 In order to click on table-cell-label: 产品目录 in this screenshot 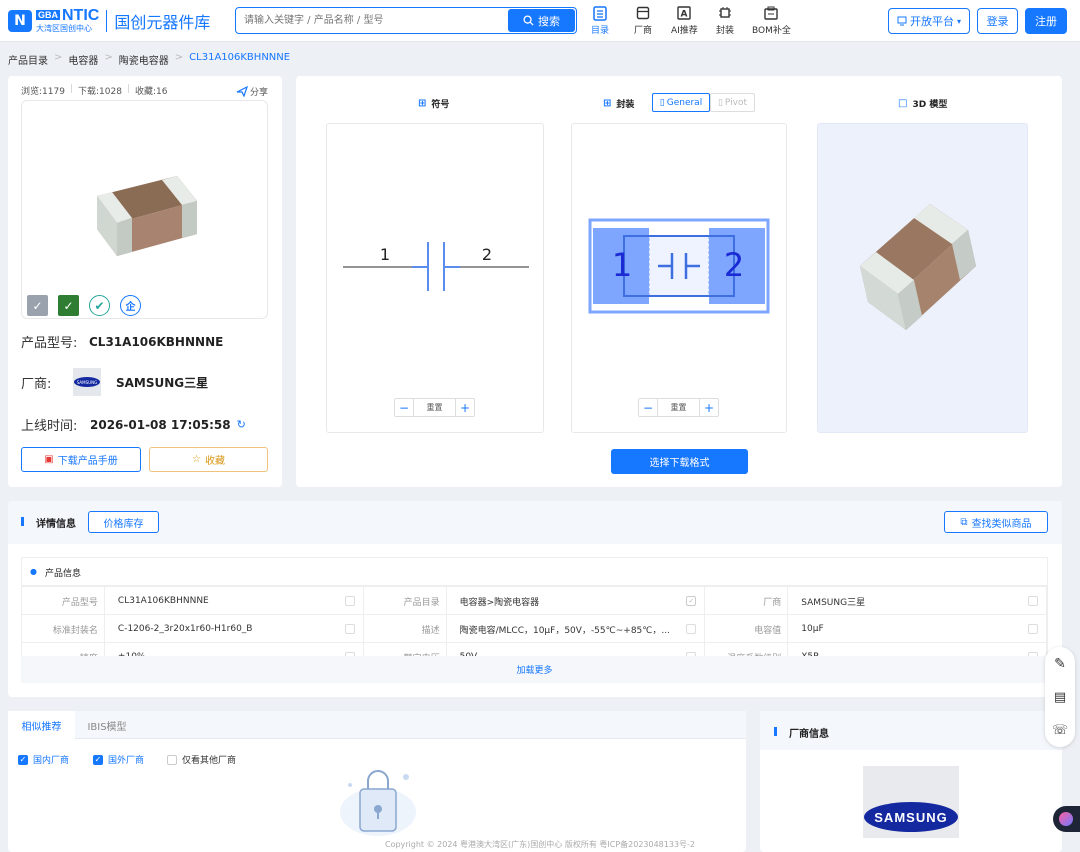, I will do `click(421, 602)`.